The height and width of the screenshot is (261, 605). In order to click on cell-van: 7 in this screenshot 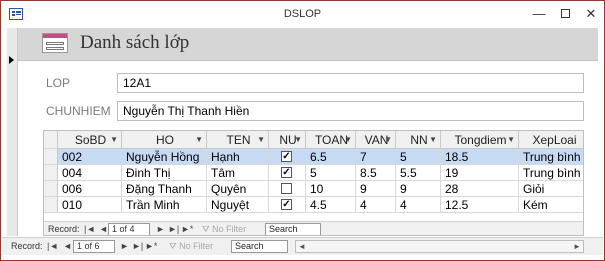, I will do `click(376, 157)`.